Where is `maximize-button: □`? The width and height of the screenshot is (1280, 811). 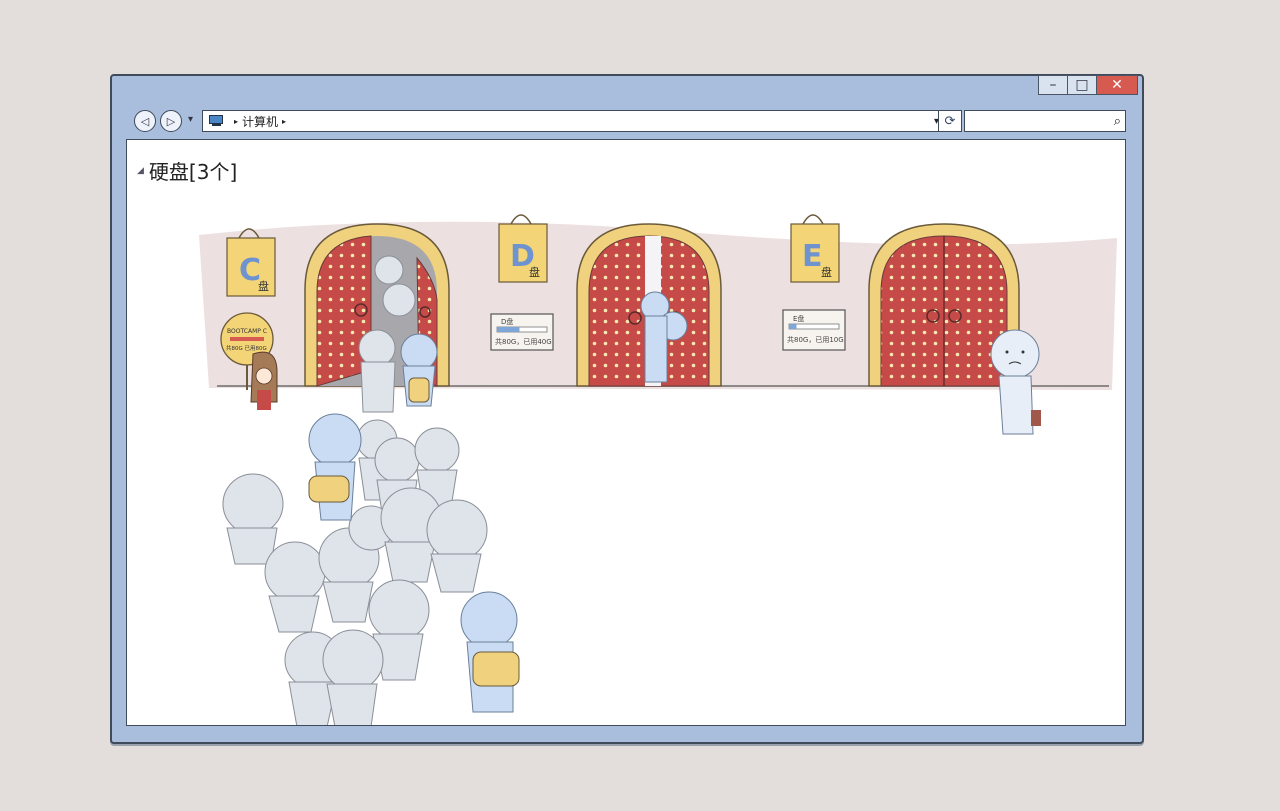 maximize-button: □ is located at coordinates (1082, 85).